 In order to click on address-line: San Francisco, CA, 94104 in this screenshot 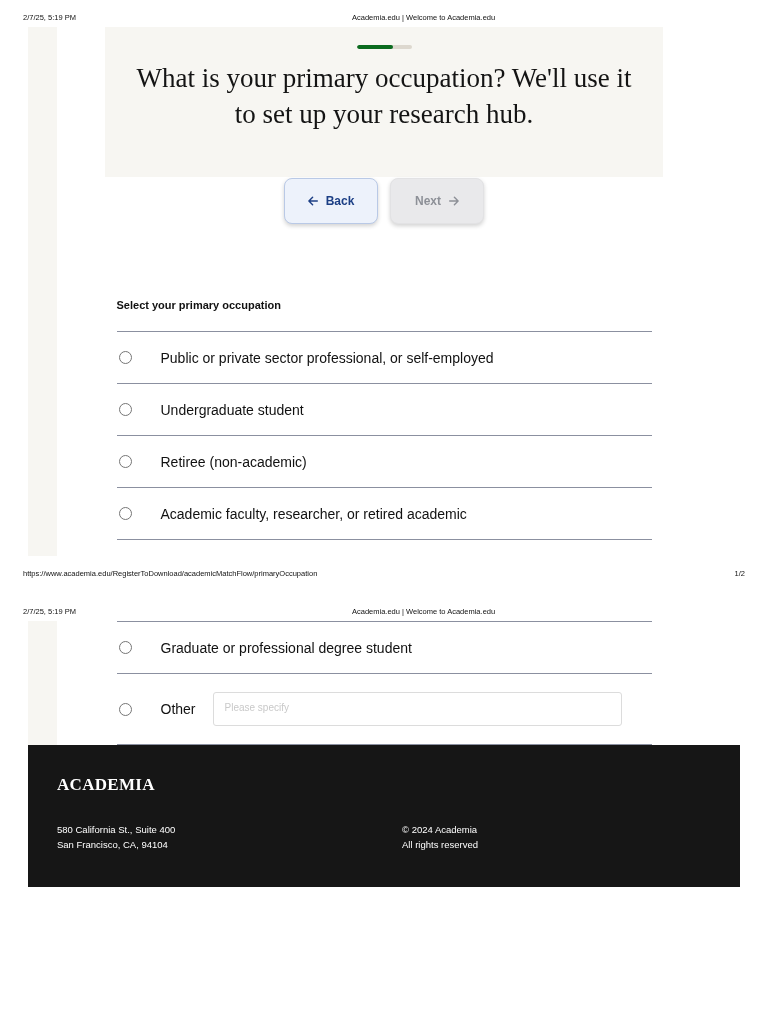, I will do `click(112, 844)`.